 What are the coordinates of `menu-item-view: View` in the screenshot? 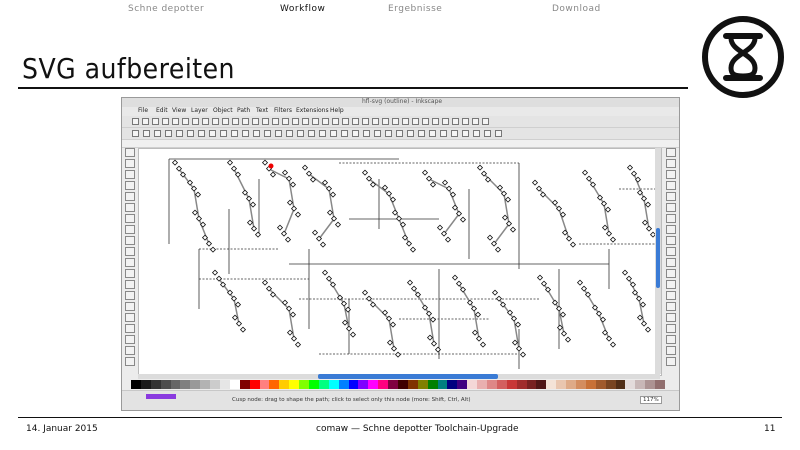 It's located at (179, 110).